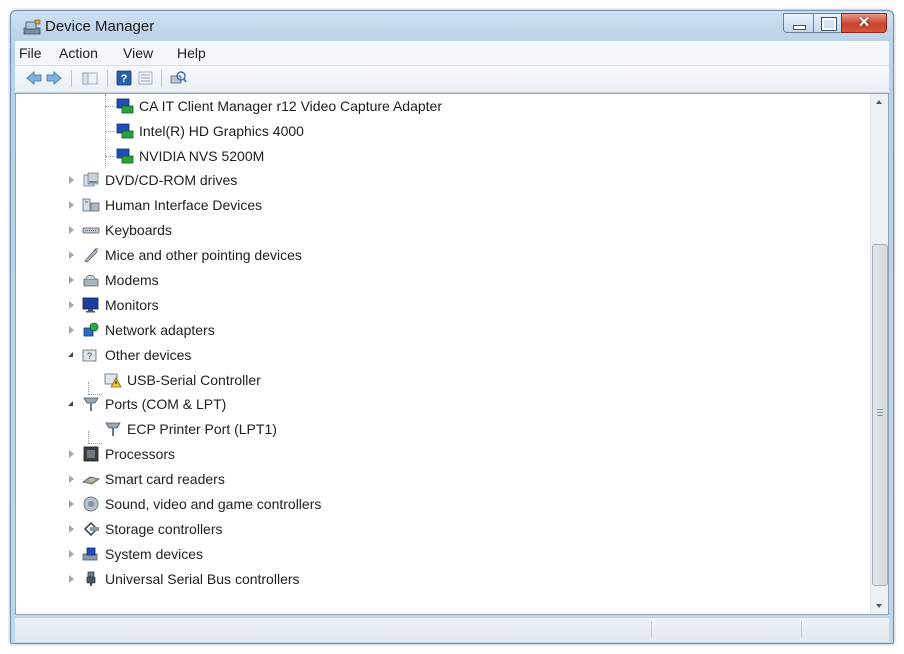 The height and width of the screenshot is (654, 904). What do you see at coordinates (171, 180) in the screenshot?
I see `tree-item-label: DVD/CD-ROM drives` at bounding box center [171, 180].